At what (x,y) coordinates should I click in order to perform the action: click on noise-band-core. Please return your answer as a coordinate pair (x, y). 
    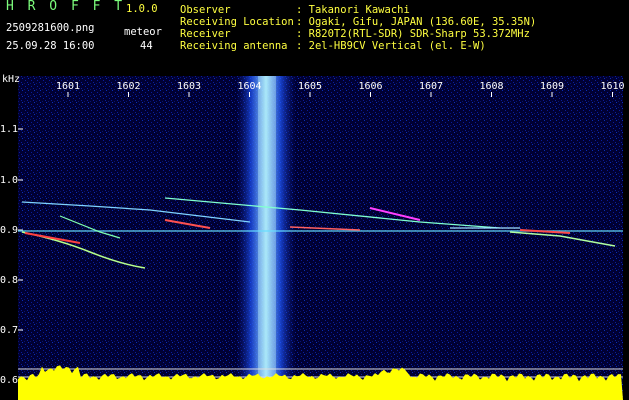
    Looking at the image, I should click on (267, 238).